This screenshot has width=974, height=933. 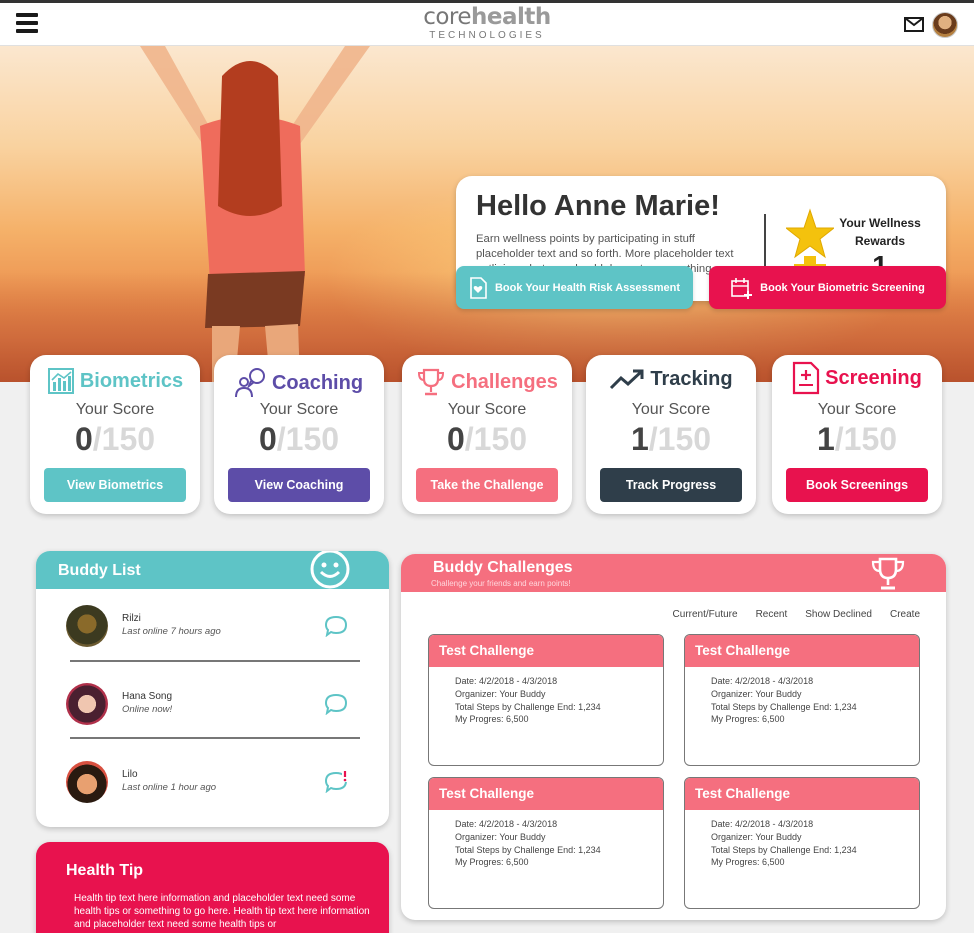 What do you see at coordinates (171, 631) in the screenshot?
I see `buddy-status: Last online 7 hours ago` at bounding box center [171, 631].